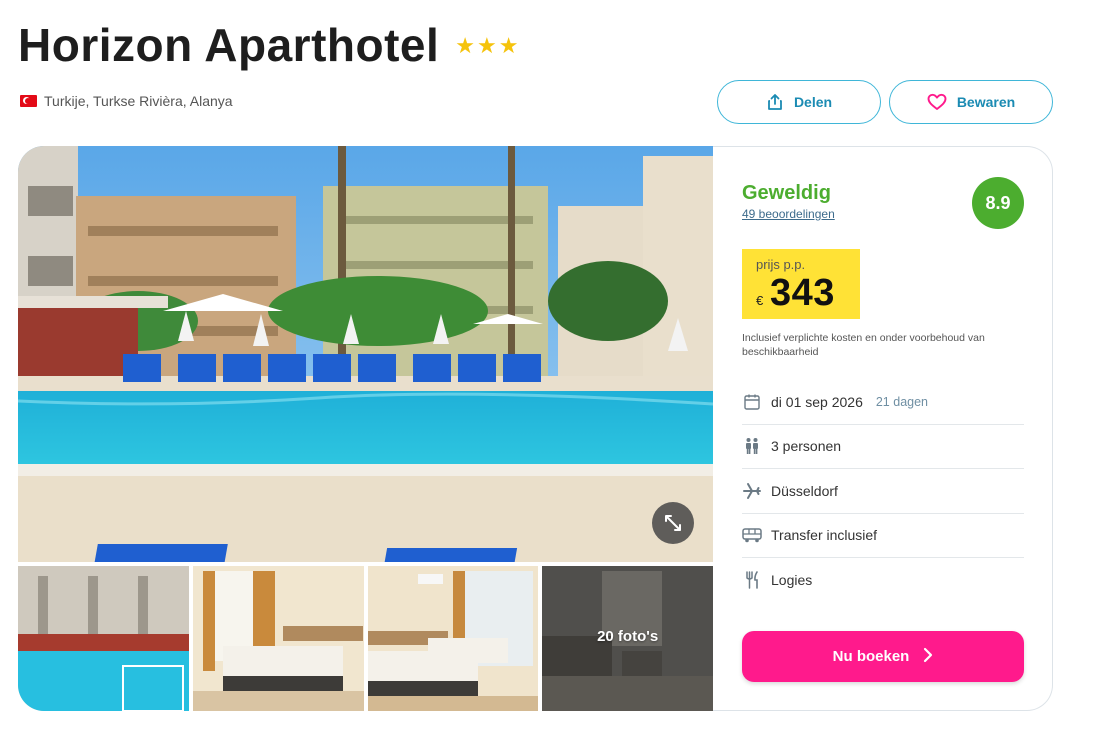  What do you see at coordinates (760, 300) in the screenshot?
I see `price-currency: €` at bounding box center [760, 300].